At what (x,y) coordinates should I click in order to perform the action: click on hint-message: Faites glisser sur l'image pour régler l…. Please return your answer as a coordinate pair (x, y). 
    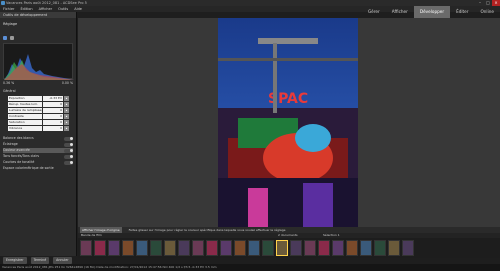
    Looking at the image, I should click on (207, 230).